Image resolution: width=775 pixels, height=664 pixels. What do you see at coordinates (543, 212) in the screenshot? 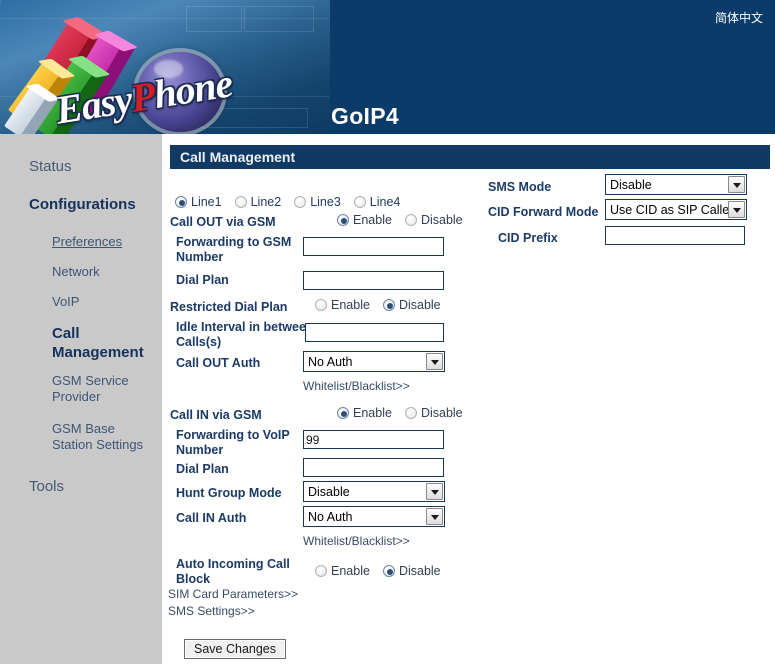
I see `label-cid-forward-mode: CID Forward Mode` at bounding box center [543, 212].